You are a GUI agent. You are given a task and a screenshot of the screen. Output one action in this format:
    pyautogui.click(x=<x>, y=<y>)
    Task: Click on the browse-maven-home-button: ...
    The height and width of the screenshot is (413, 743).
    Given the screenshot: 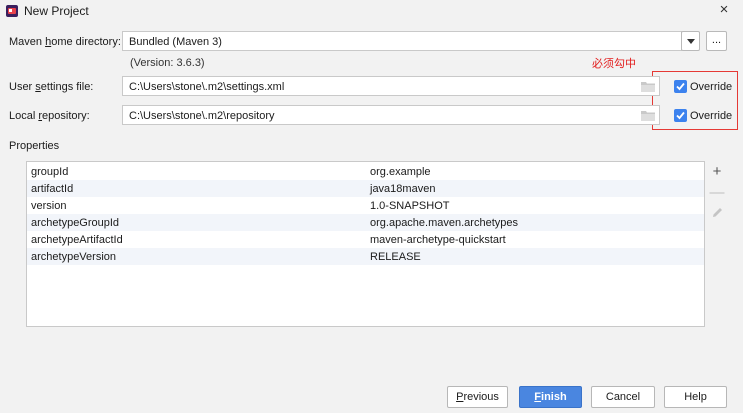 What is the action you would take?
    pyautogui.click(x=716, y=41)
    